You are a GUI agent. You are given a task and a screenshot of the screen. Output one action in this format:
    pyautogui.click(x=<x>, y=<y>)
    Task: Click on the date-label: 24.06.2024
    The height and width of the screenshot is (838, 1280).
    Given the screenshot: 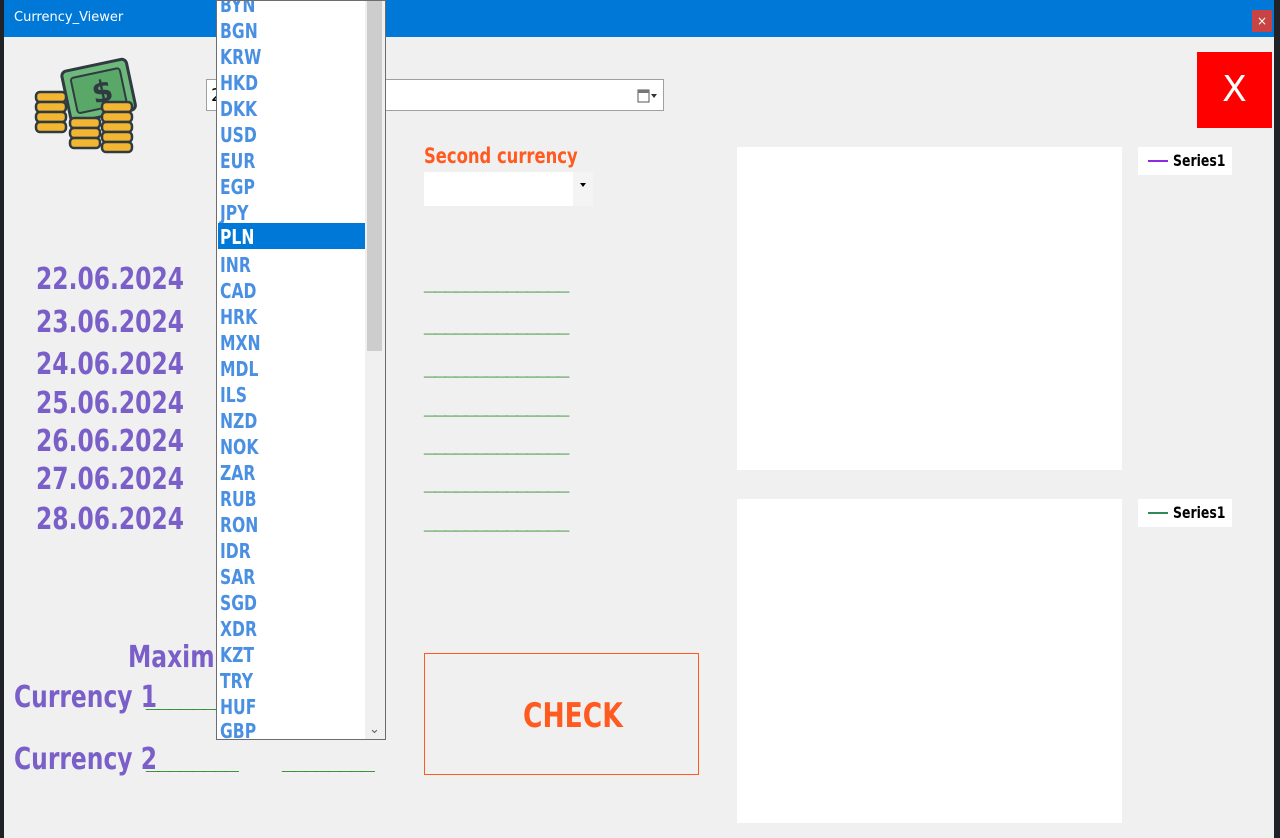 What is the action you would take?
    pyautogui.click(x=110, y=364)
    